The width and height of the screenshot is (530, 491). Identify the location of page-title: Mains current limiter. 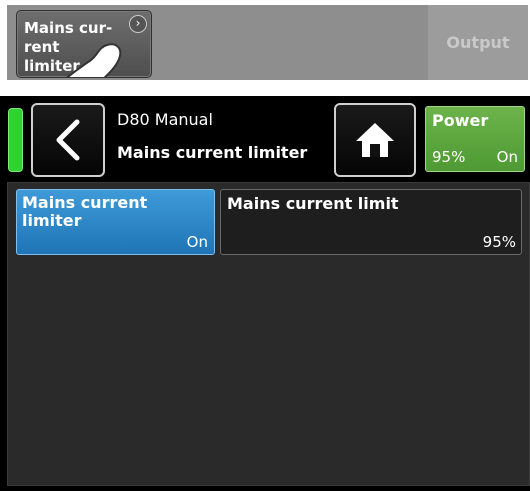
(212, 152).